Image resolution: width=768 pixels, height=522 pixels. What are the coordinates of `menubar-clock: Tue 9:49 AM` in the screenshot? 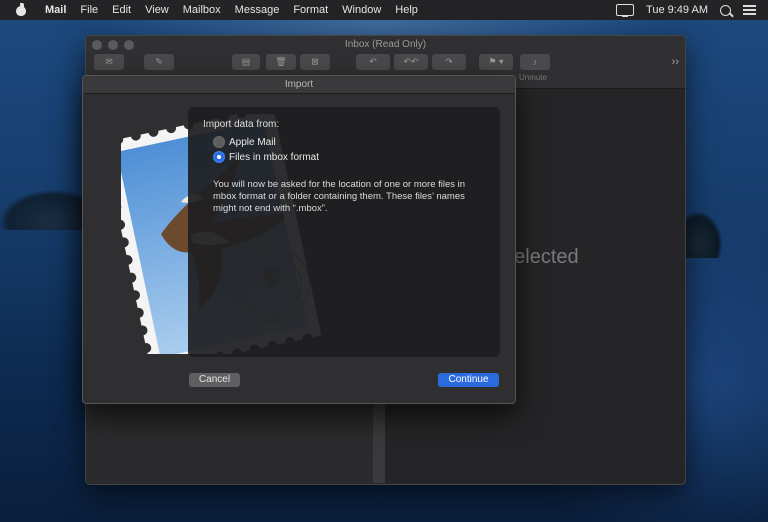 It's located at (677, 10).